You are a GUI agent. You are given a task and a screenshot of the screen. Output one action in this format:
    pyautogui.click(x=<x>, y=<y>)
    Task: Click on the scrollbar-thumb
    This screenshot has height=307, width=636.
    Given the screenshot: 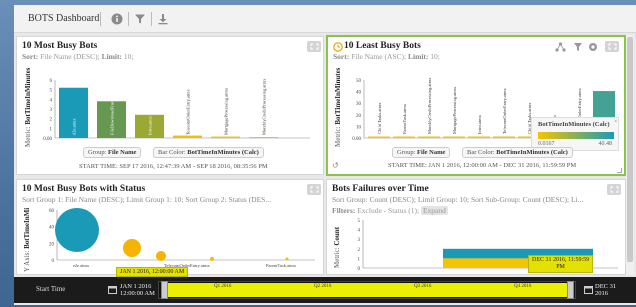 What is the action you would take?
    pyautogui.click(x=630, y=149)
    